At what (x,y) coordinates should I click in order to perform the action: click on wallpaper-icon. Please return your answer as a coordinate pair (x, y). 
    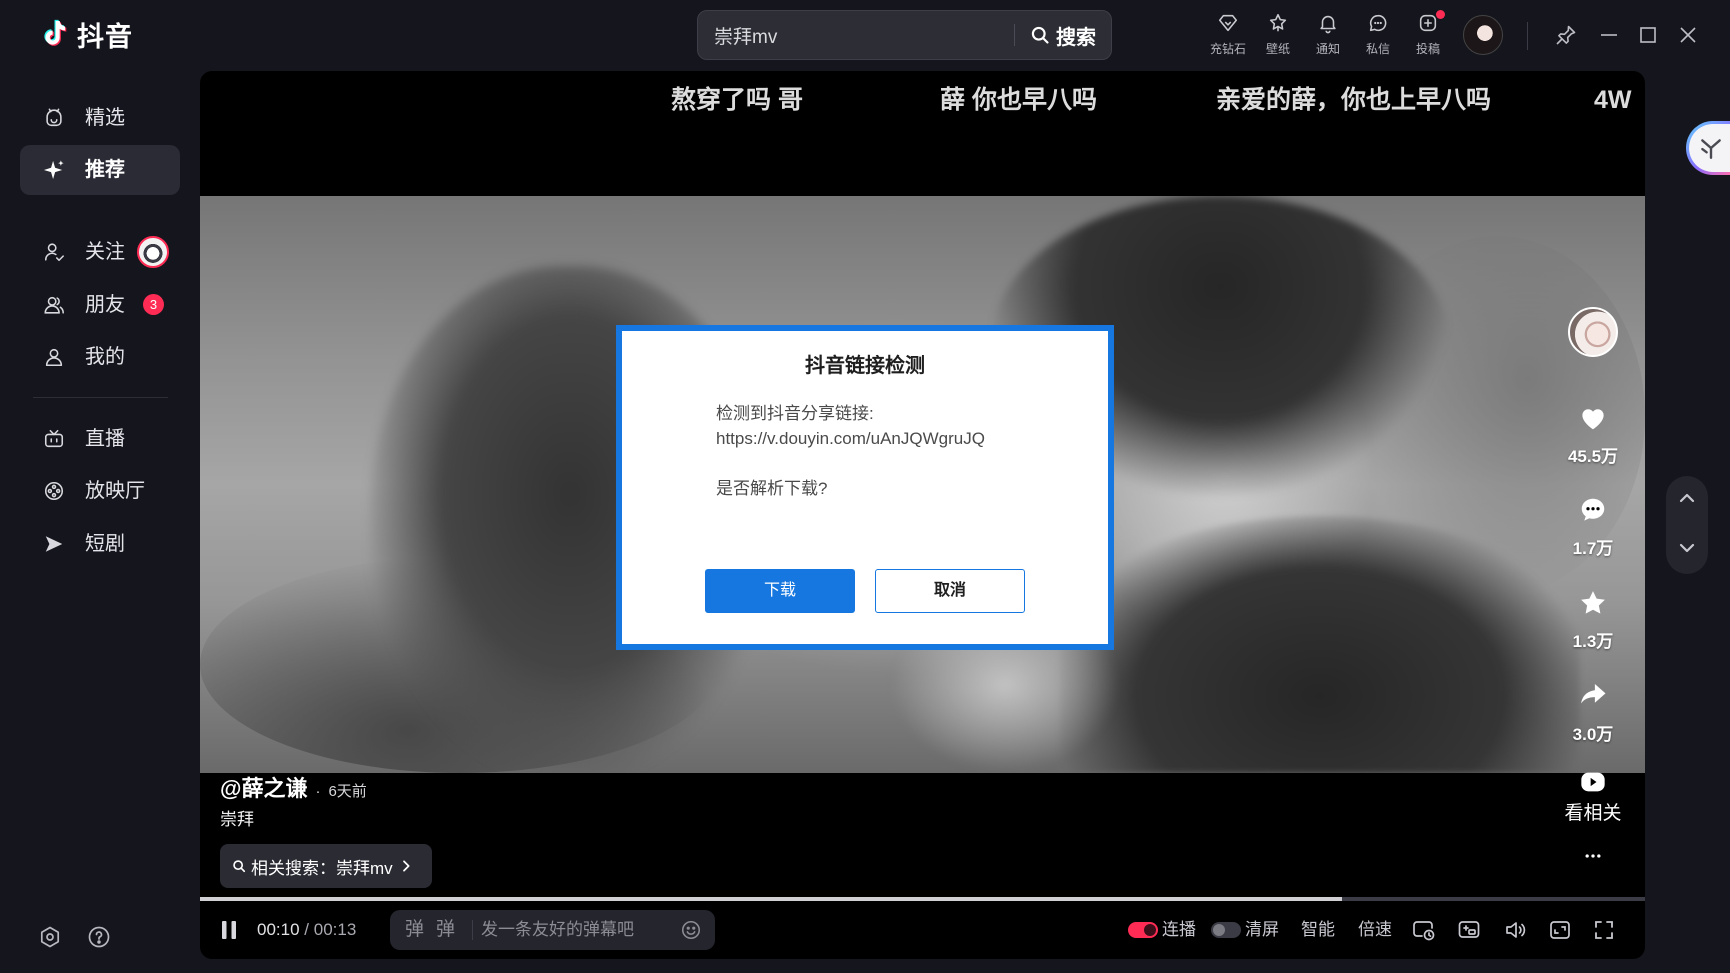
    Looking at the image, I should click on (1278, 22).